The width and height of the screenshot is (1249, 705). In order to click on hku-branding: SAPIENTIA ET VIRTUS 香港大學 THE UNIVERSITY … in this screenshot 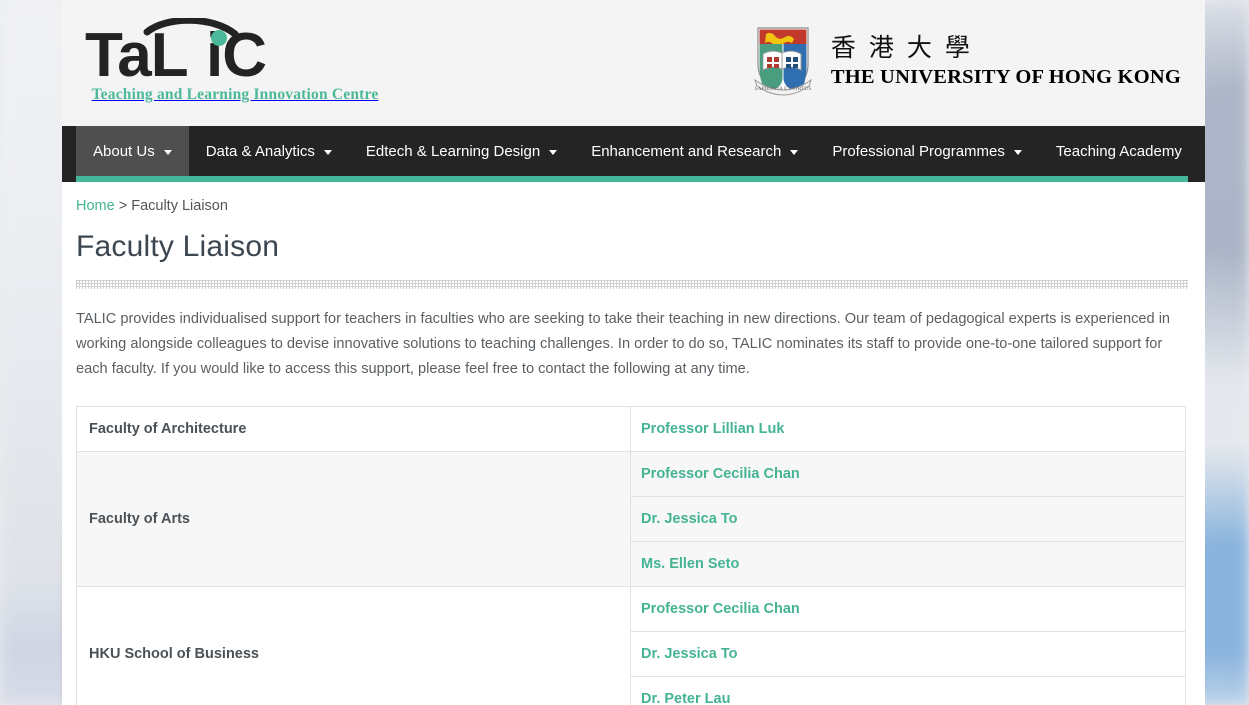, I will do `click(967, 61)`.